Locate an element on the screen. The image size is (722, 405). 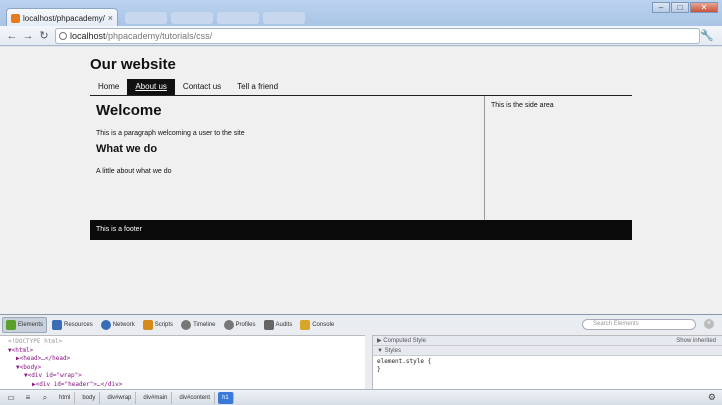
tab-label: Elements is located at coordinates (31, 325).